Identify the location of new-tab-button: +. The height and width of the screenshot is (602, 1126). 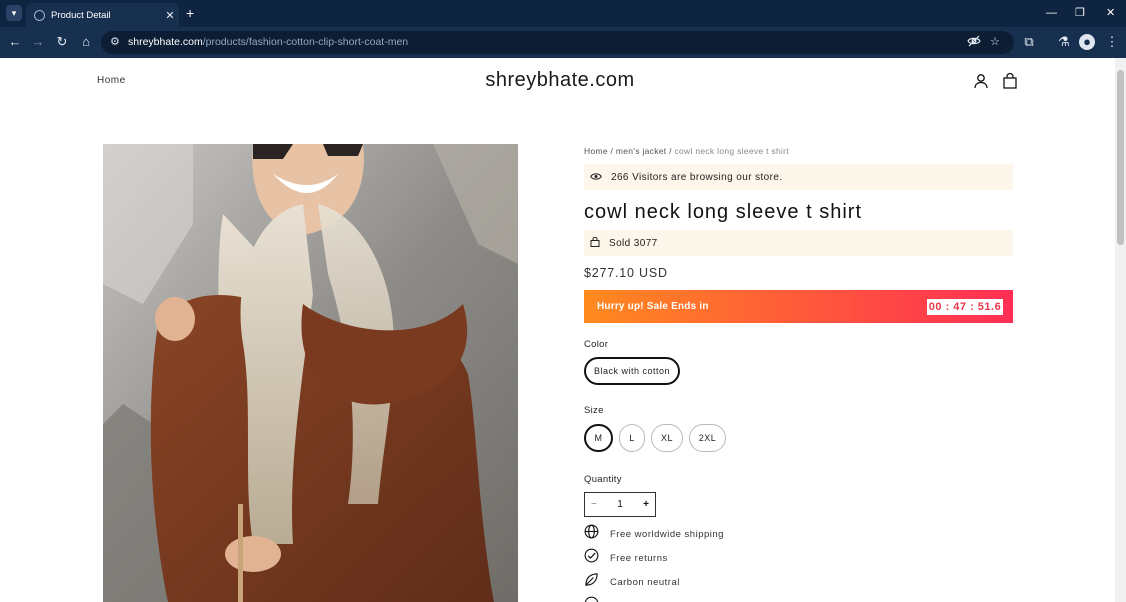
(190, 13).